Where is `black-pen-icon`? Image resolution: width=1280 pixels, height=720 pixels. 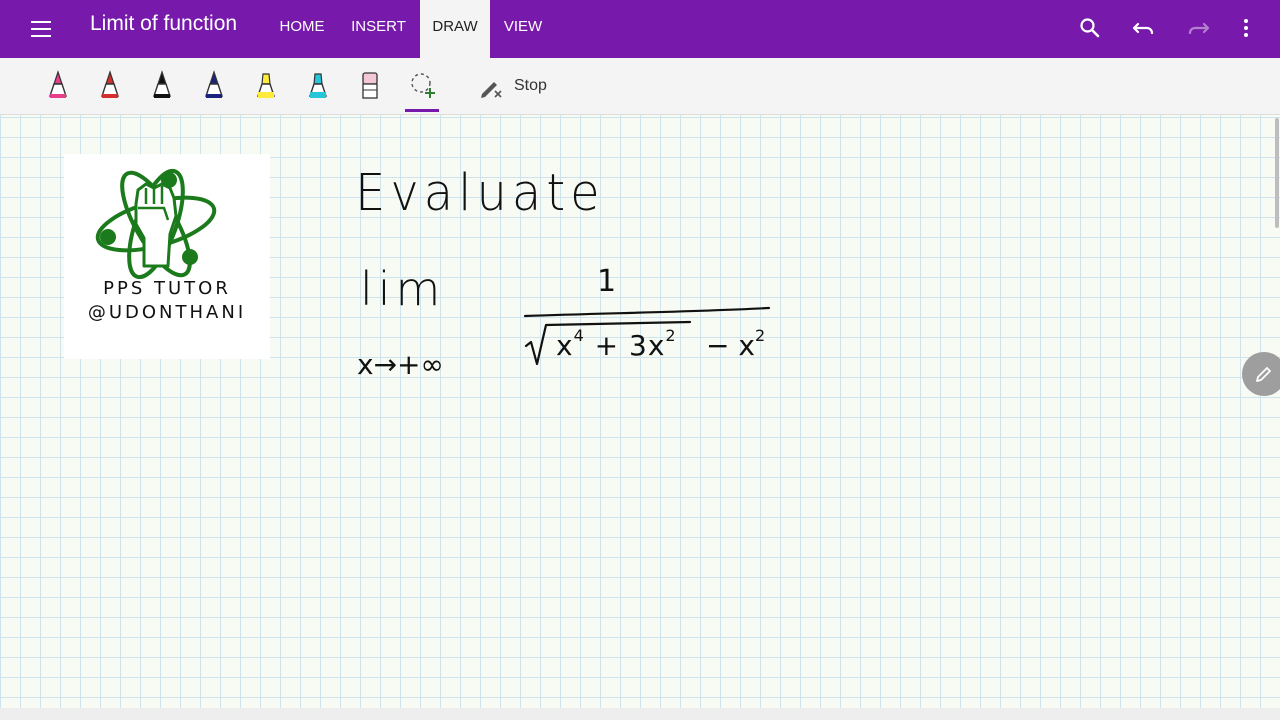 black-pen-icon is located at coordinates (162, 86).